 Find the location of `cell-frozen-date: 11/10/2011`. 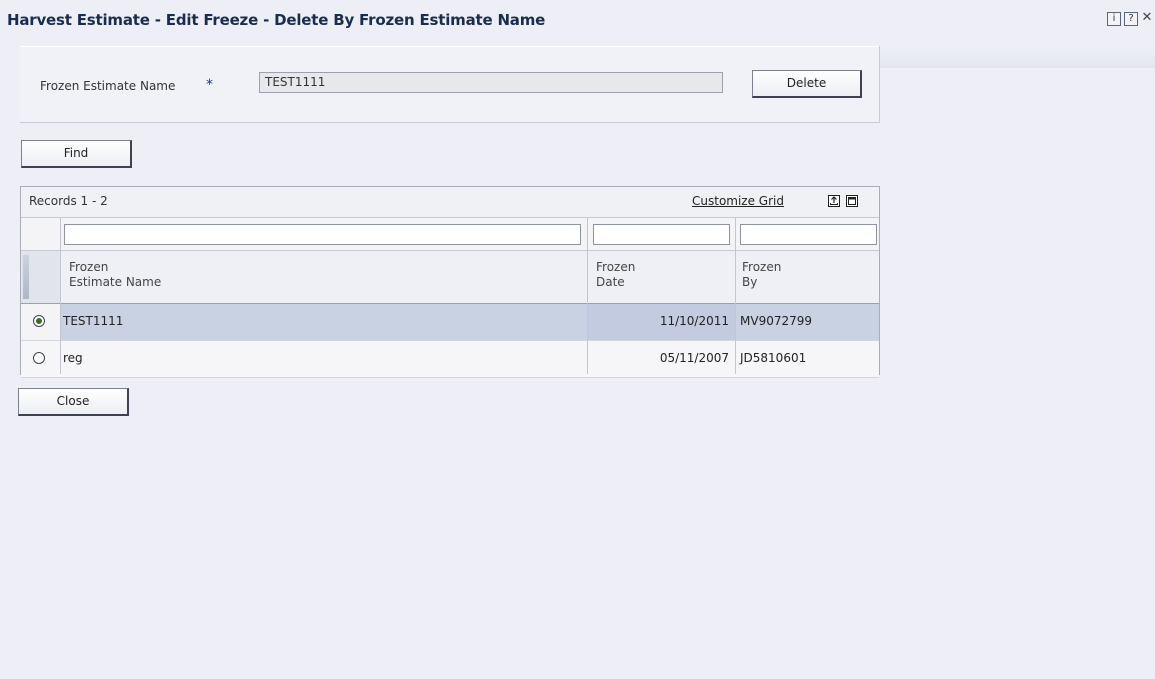

cell-frozen-date: 11/10/2011 is located at coordinates (694, 321).